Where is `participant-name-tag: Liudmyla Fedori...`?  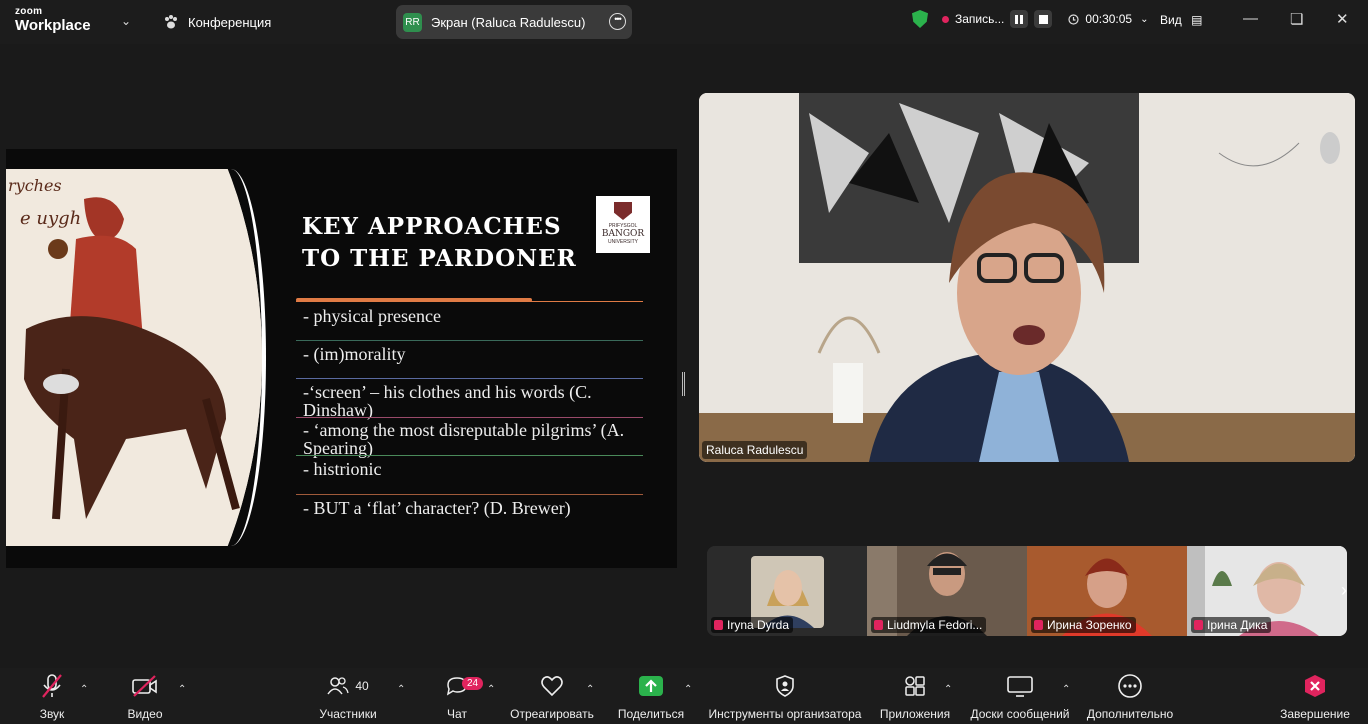
participant-name-tag: Liudmyla Fedori... is located at coordinates (929, 625).